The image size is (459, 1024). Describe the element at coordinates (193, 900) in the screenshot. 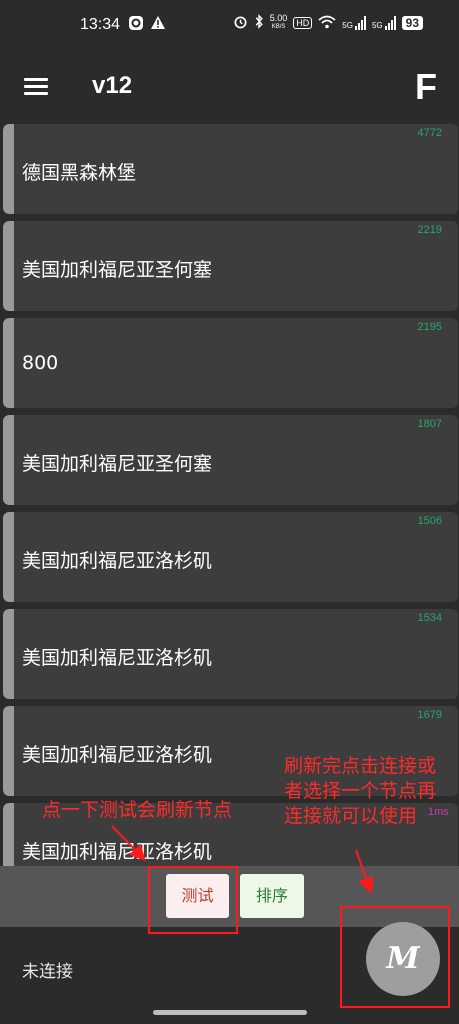

I see `annotation-box-test` at that location.